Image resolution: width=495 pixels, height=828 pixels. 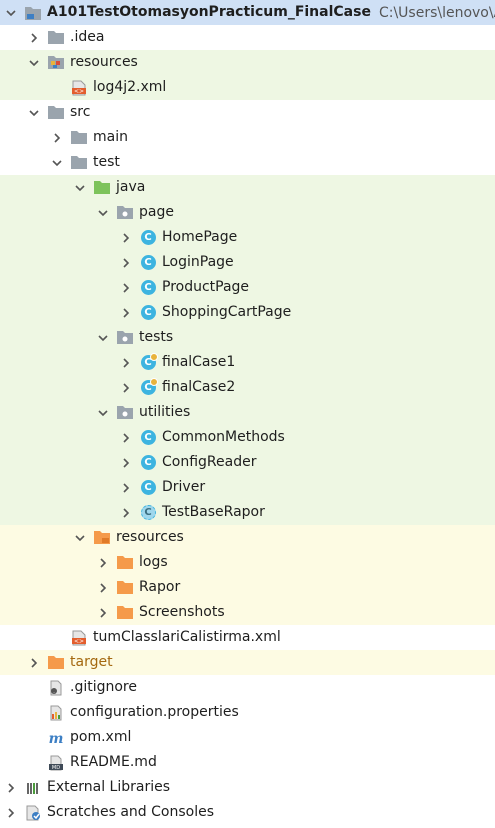 What do you see at coordinates (165, 412) in the screenshot?
I see `tree-item-label: utilities` at bounding box center [165, 412].